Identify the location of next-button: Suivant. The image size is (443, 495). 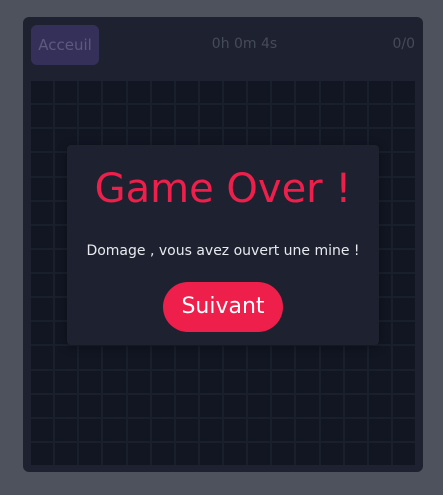
(223, 307).